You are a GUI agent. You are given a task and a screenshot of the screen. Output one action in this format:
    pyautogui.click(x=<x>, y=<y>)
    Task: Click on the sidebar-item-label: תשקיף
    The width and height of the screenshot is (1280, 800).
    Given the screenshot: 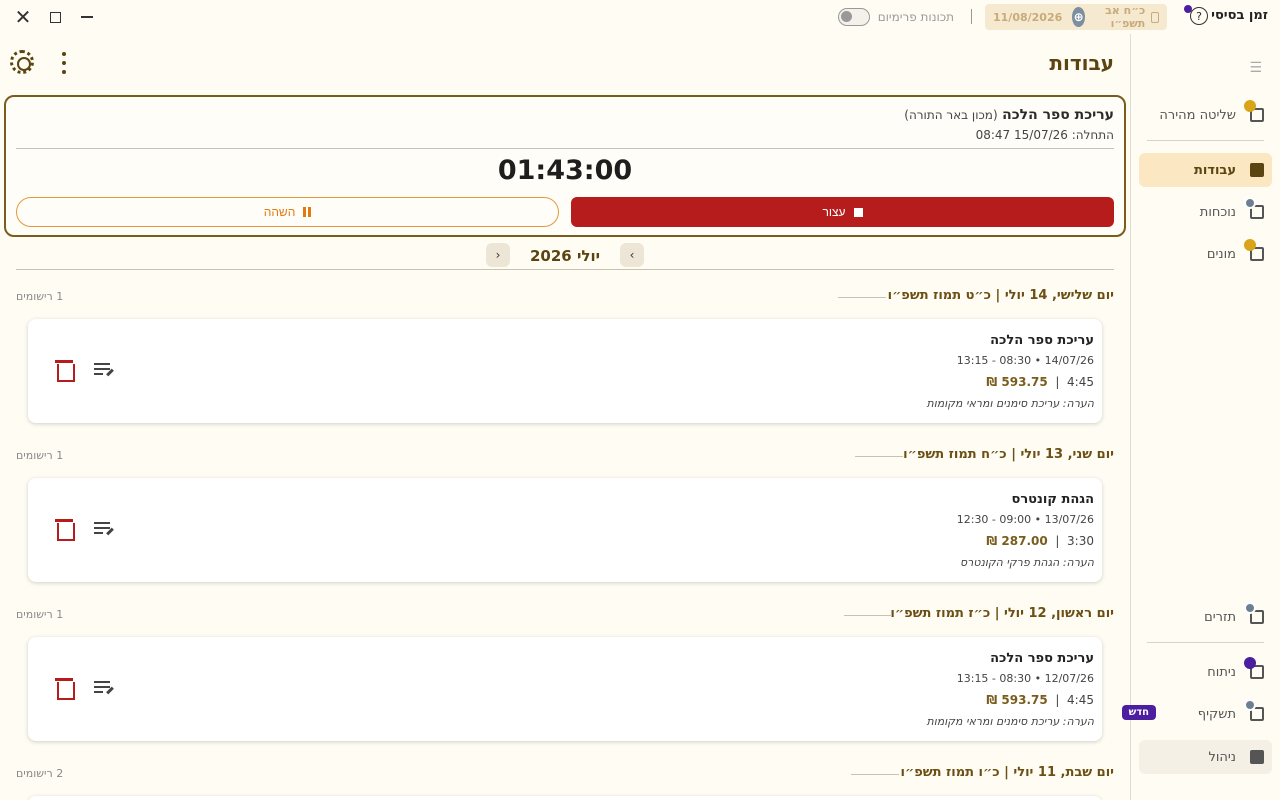 What is the action you would take?
    pyautogui.click(x=1216, y=714)
    